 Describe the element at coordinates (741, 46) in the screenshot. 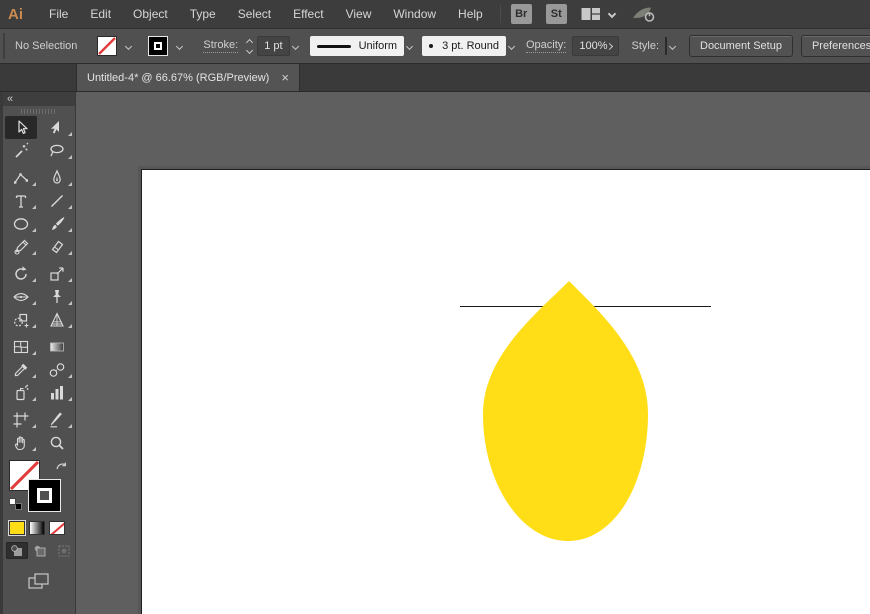

I see `document-setup-button: Document Setup` at that location.